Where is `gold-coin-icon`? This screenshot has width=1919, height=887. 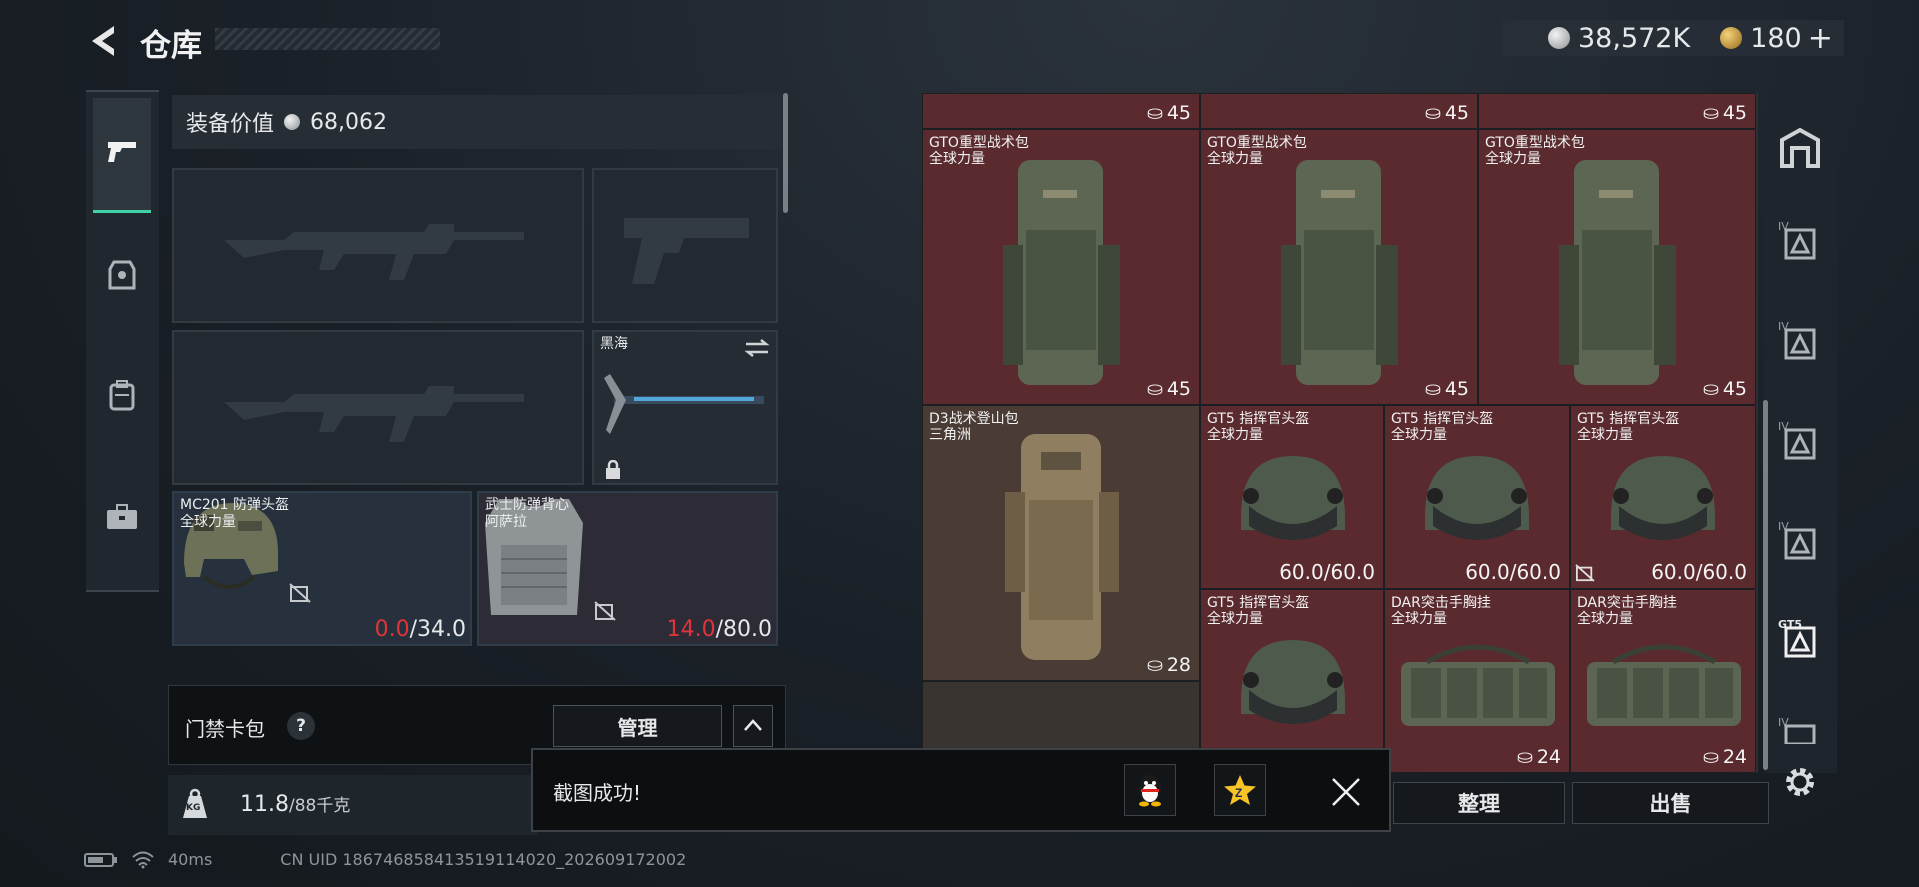
gold-coin-icon is located at coordinates (1731, 38).